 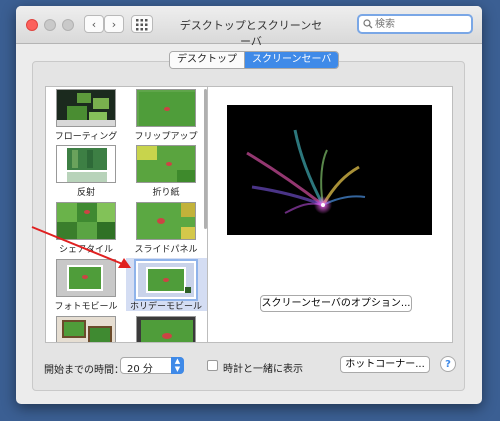 What do you see at coordinates (78, 246) in the screenshot?
I see `arrow-shaft` at bounding box center [78, 246].